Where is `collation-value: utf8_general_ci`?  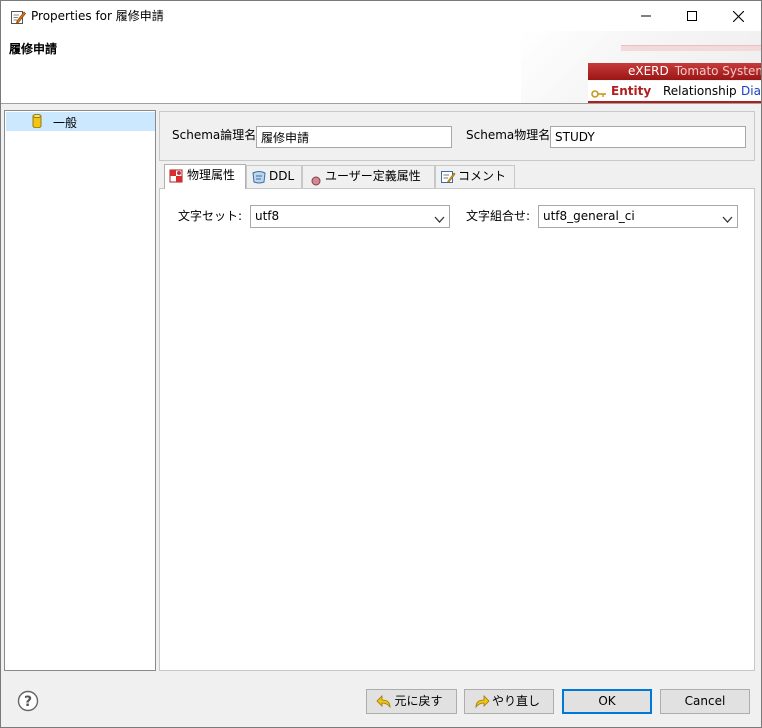
collation-value: utf8_general_ci is located at coordinates (589, 216).